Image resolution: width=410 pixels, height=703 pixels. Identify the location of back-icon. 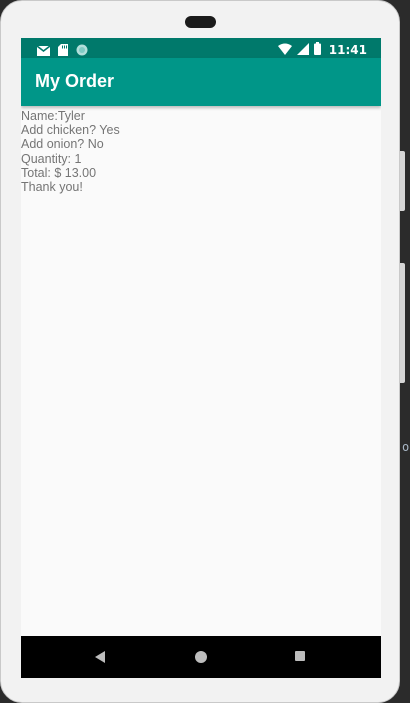
(100, 657).